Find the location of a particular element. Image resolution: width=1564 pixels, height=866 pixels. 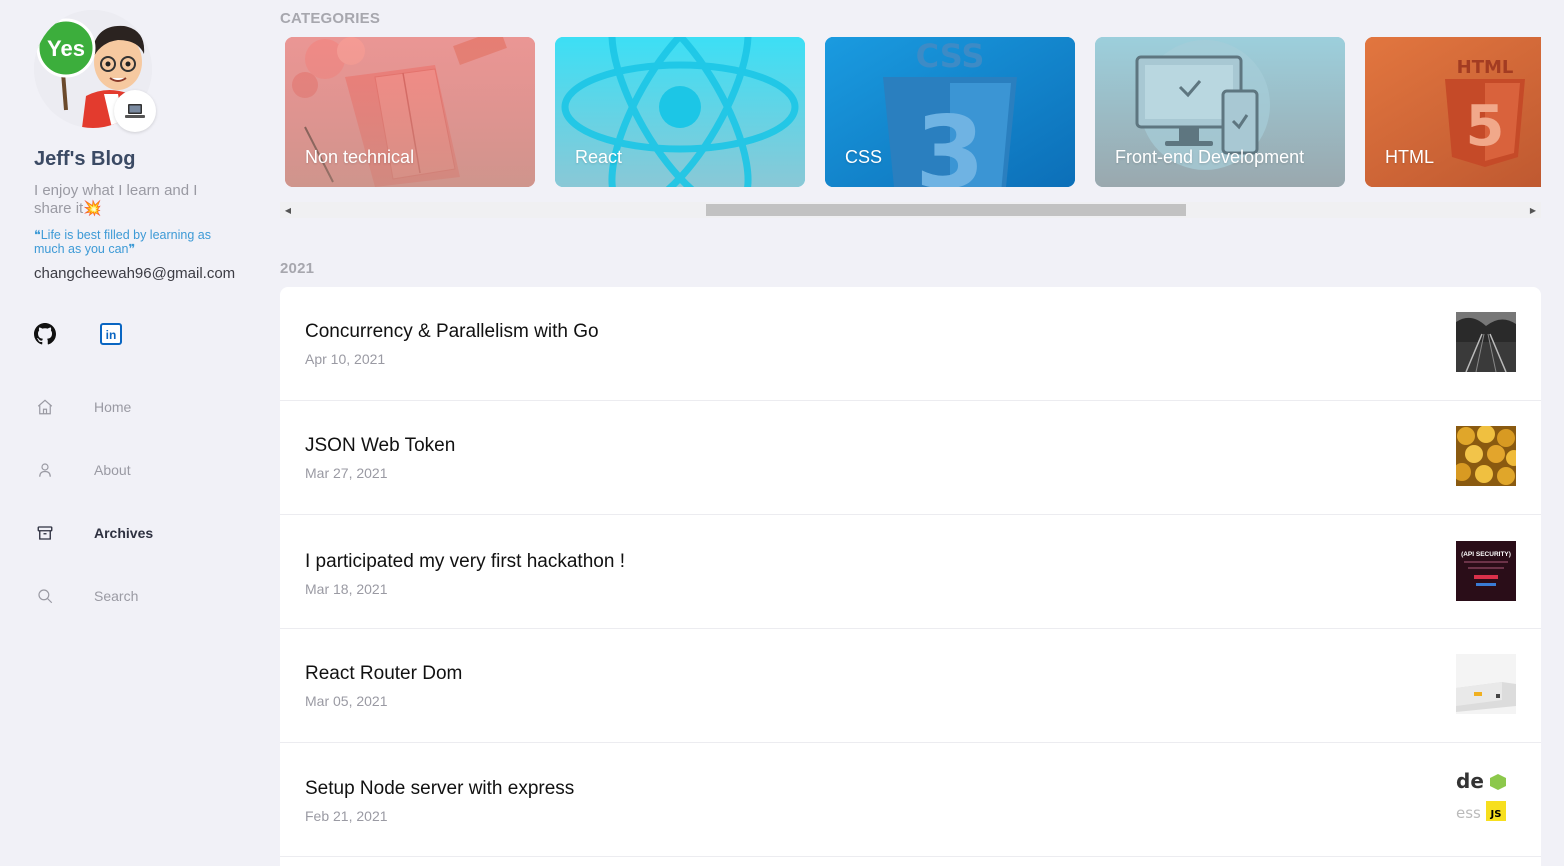

category-card-react: React is located at coordinates (680, 112).